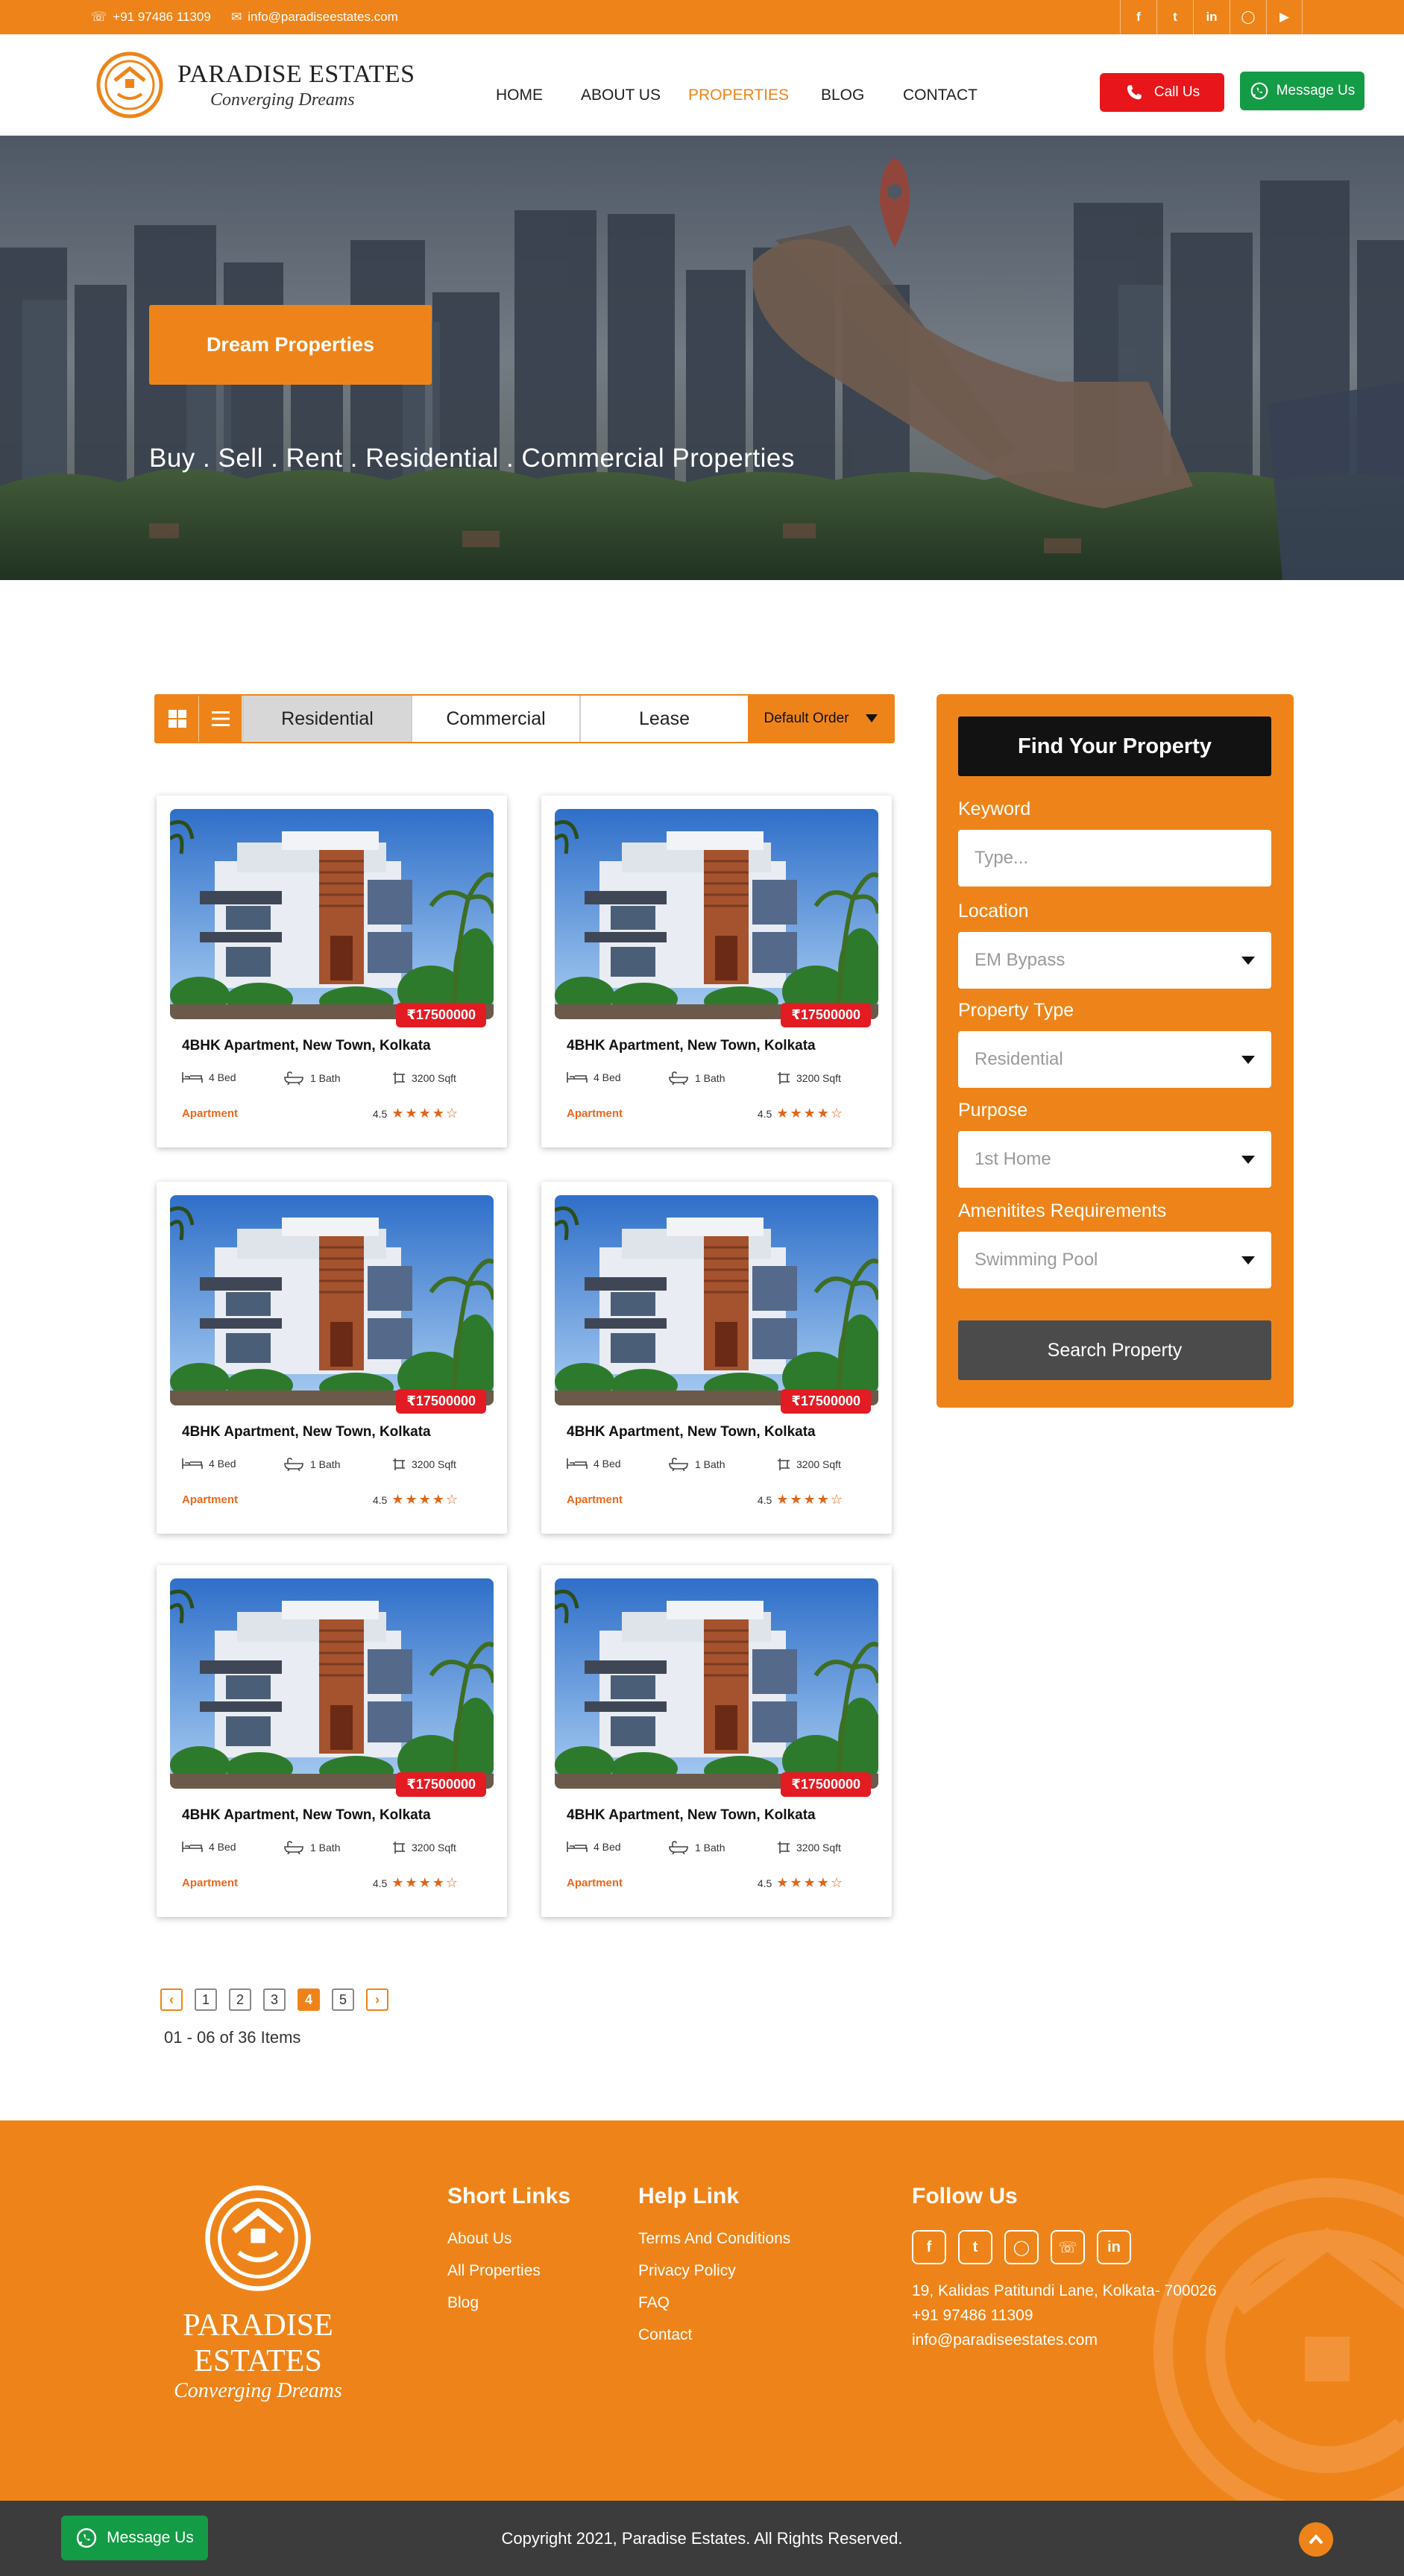 The width and height of the screenshot is (1404, 2576). What do you see at coordinates (240, 1999) in the screenshot?
I see `page-2-button: 2` at bounding box center [240, 1999].